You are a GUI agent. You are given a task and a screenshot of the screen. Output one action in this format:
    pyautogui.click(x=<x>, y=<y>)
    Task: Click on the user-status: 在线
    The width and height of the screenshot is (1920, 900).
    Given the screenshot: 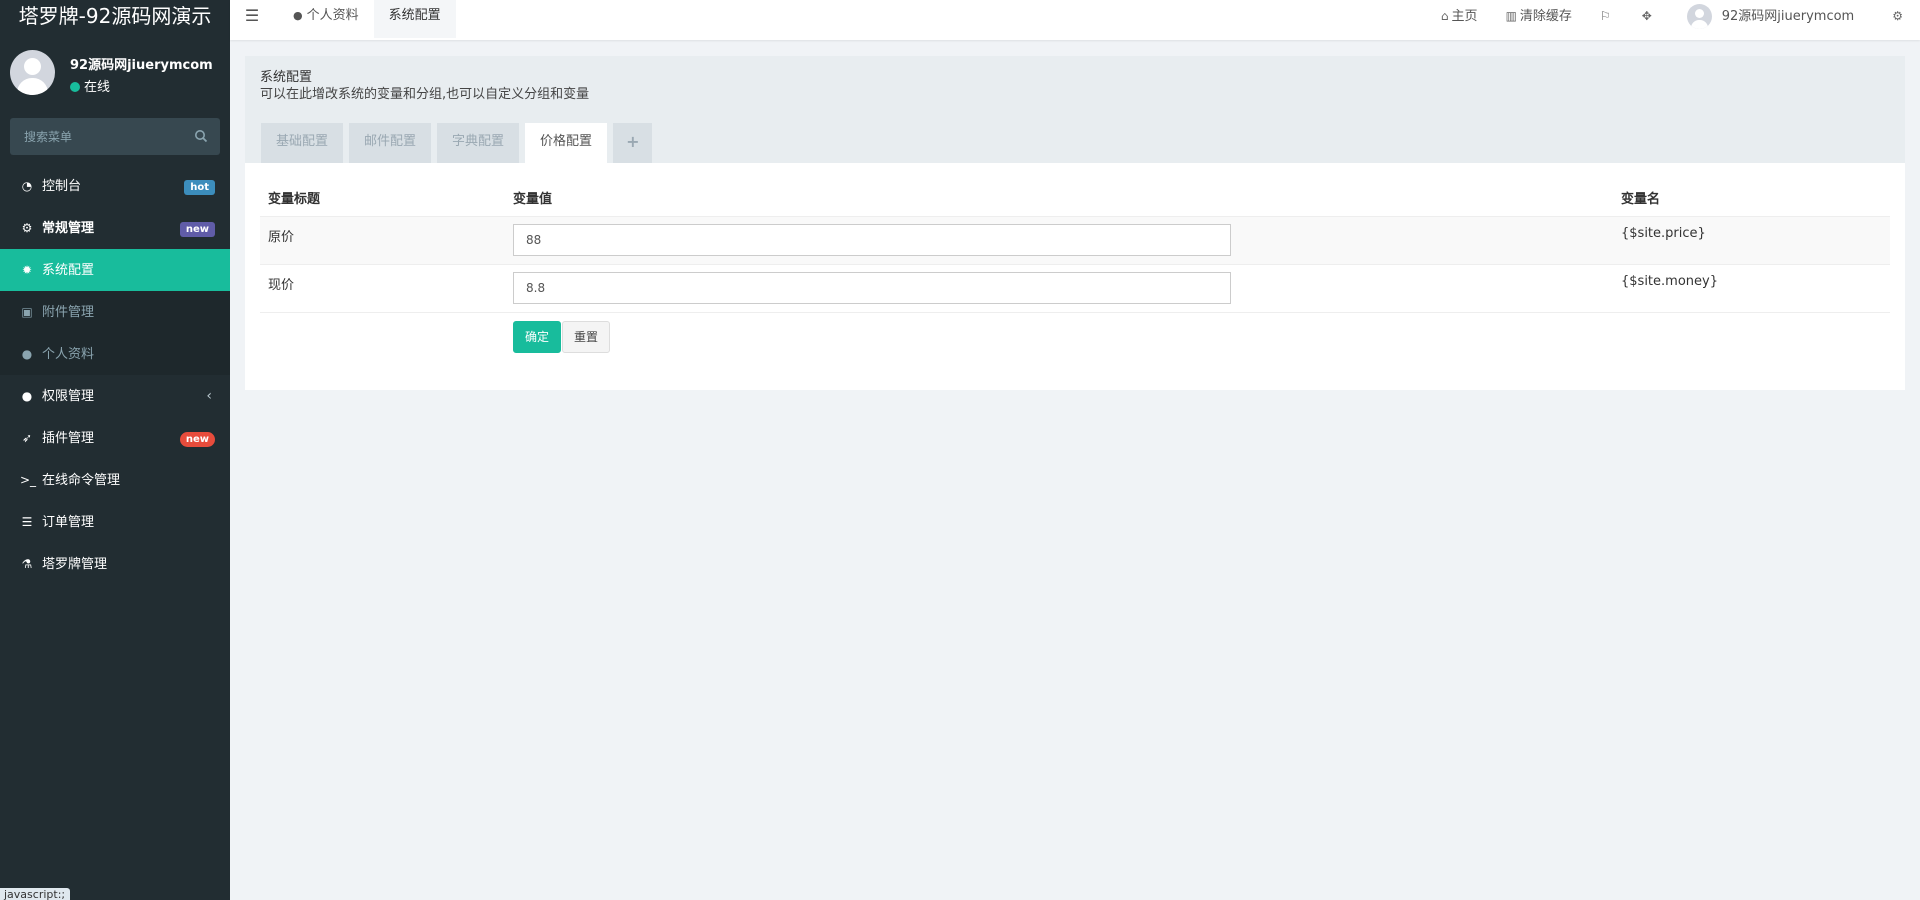 What is the action you would take?
    pyautogui.click(x=90, y=85)
    